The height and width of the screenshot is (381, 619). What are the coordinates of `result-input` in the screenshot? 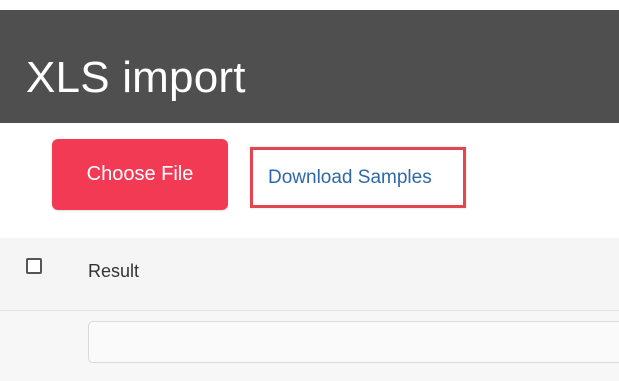 It's located at (353, 342).